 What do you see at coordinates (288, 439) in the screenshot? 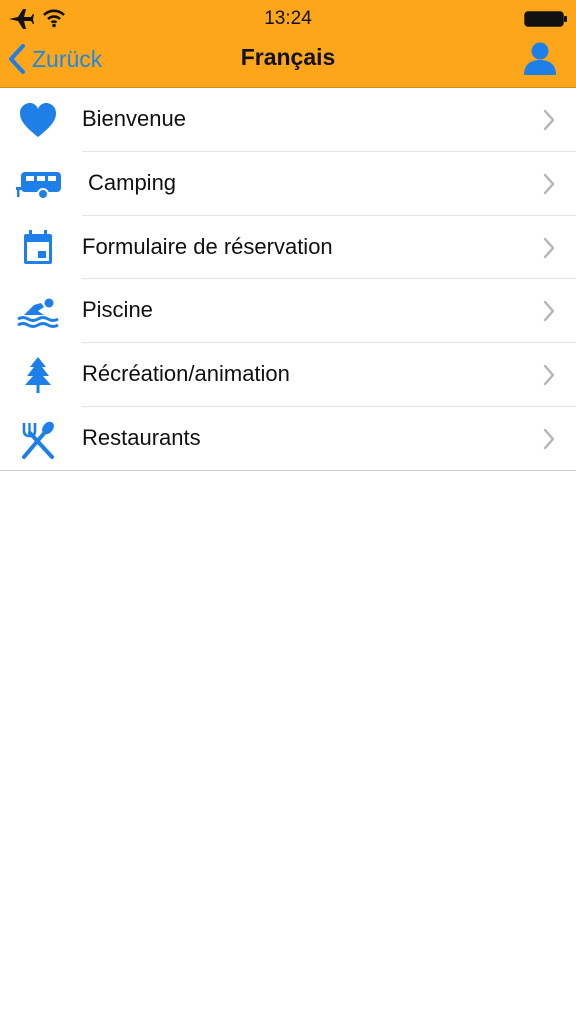
I see `menu-item-restaurants: Restaurants` at bounding box center [288, 439].